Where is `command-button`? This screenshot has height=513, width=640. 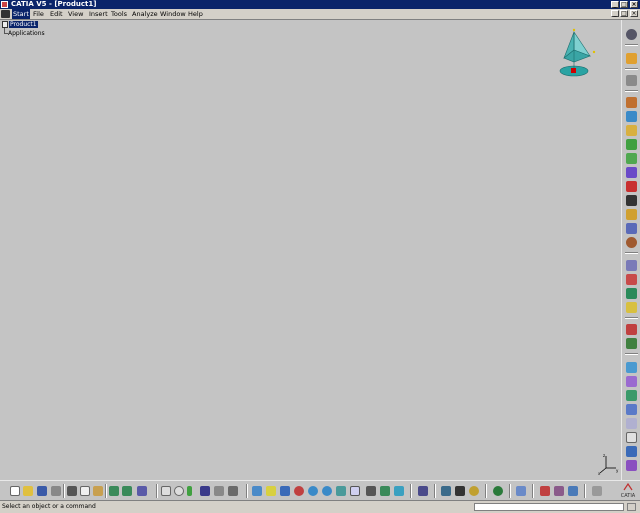
command-button is located at coordinates (631, 507).